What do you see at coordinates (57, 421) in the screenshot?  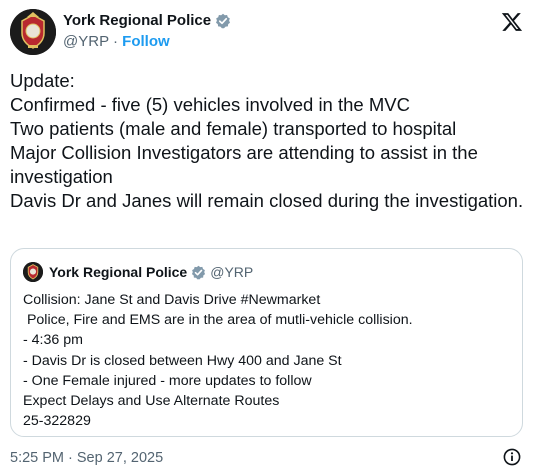 I see `quote-line: 25-322829` at bounding box center [57, 421].